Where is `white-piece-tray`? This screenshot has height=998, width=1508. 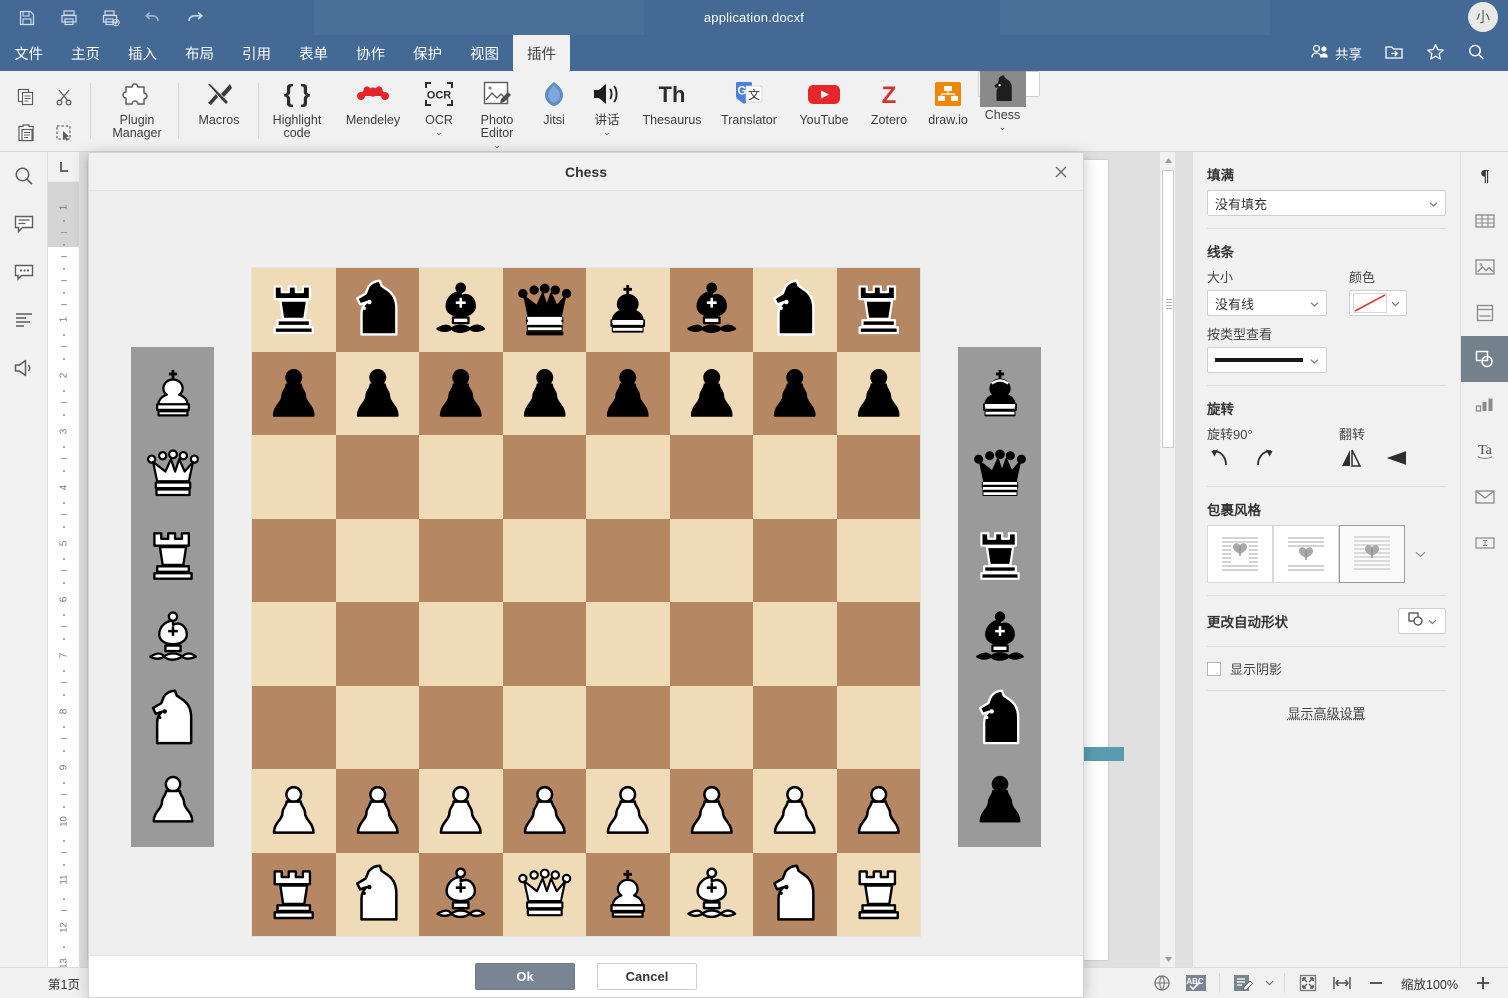
white-piece-tray is located at coordinates (172, 597).